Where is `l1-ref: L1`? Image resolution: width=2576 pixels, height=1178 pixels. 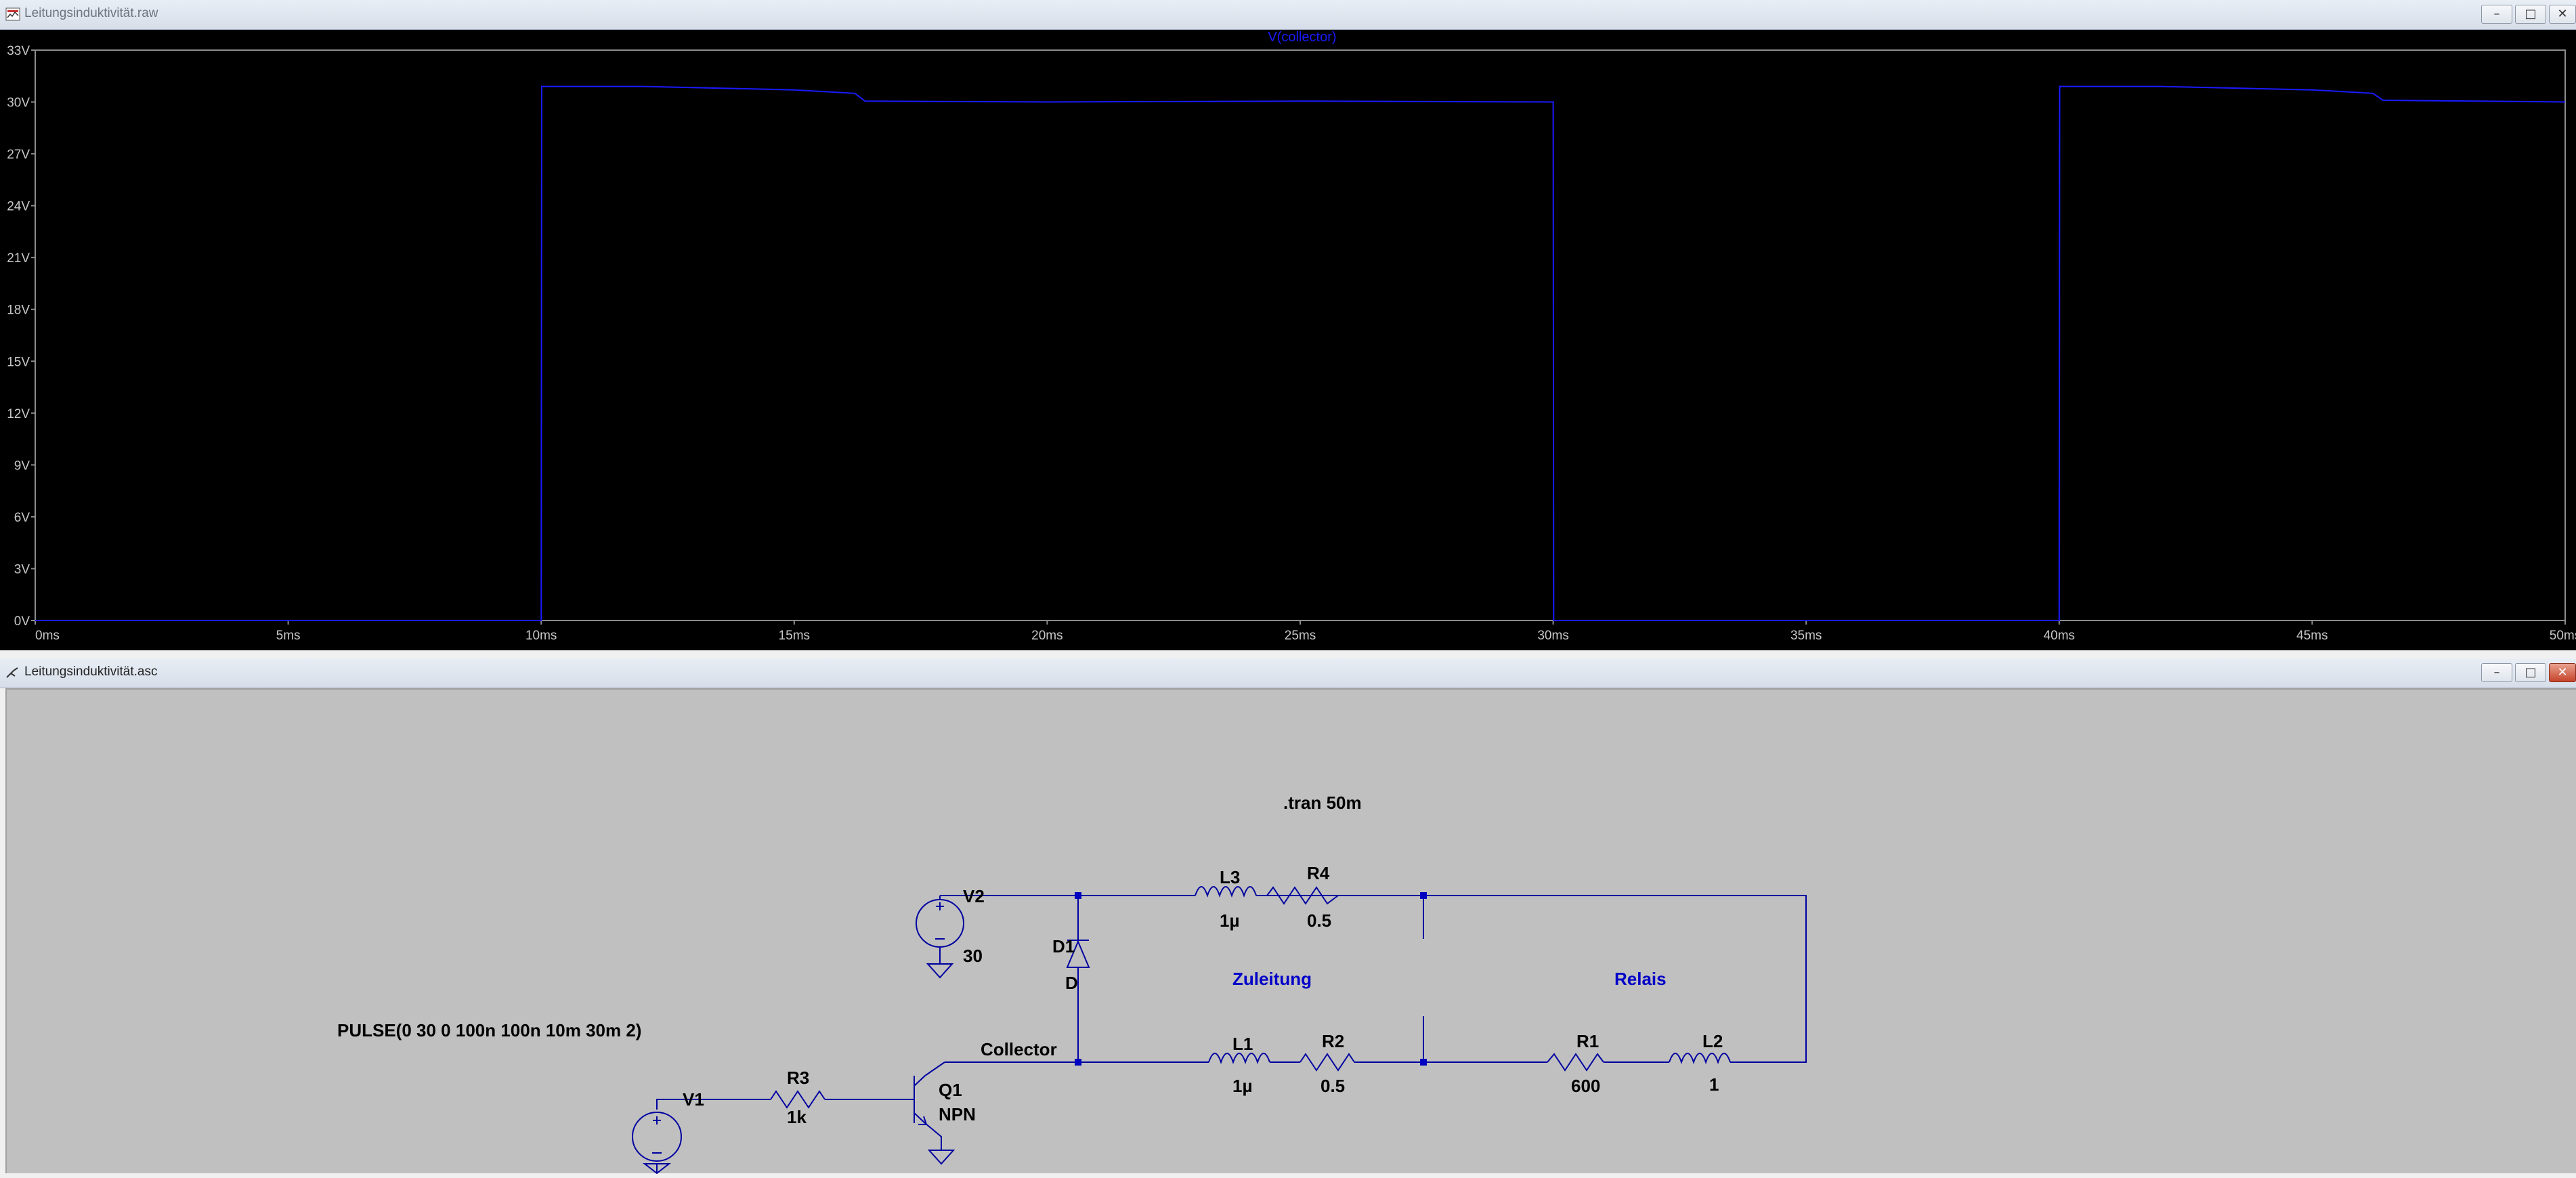 l1-ref: L1 is located at coordinates (1242, 1044).